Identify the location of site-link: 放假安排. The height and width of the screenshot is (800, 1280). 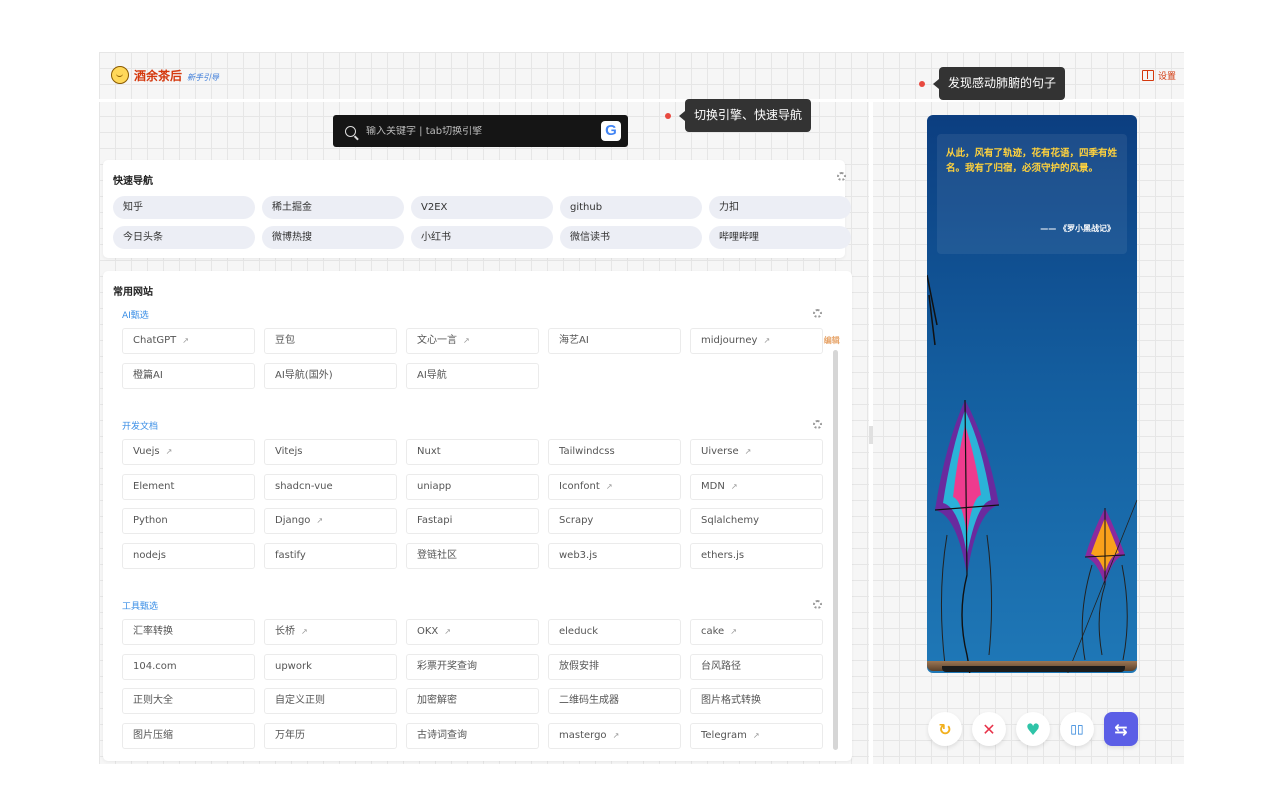
(614, 666).